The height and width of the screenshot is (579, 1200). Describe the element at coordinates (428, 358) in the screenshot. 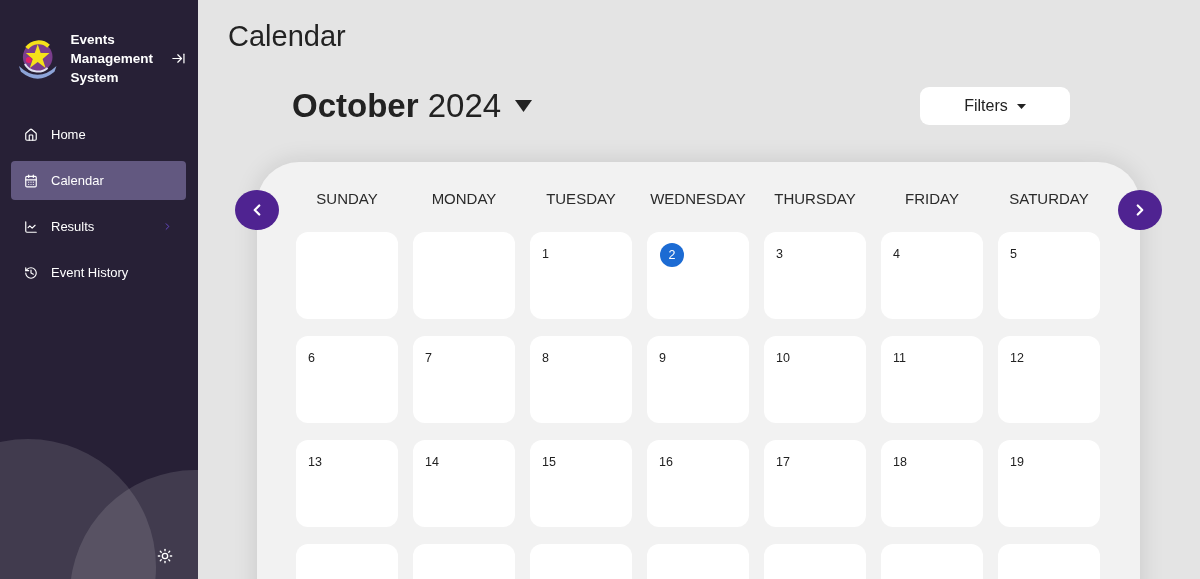

I see `day-number: 7` at that location.